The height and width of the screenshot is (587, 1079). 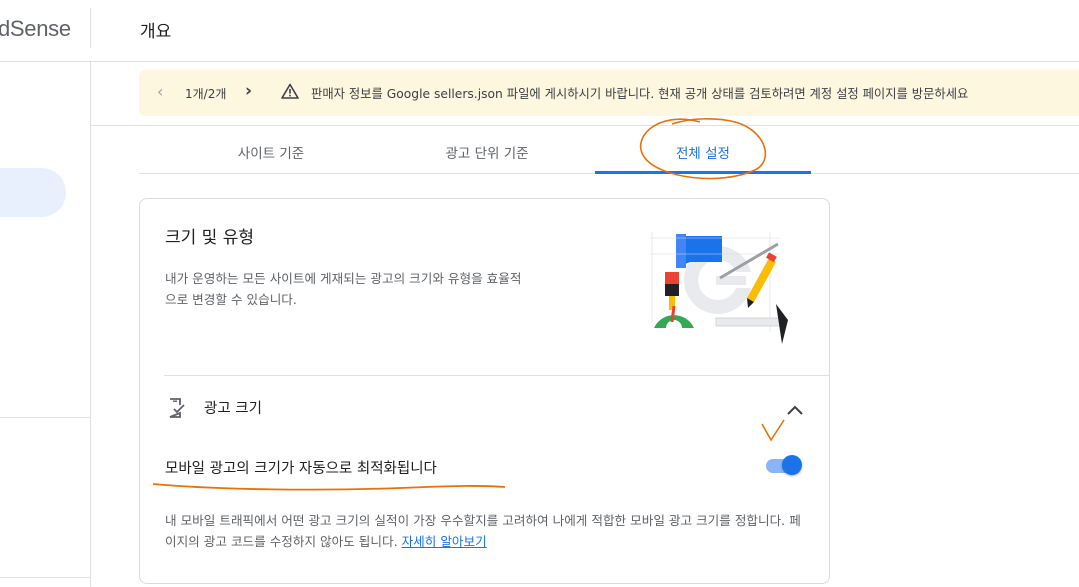 What do you see at coordinates (497, 375) in the screenshot?
I see `card-section-divider` at bounding box center [497, 375].